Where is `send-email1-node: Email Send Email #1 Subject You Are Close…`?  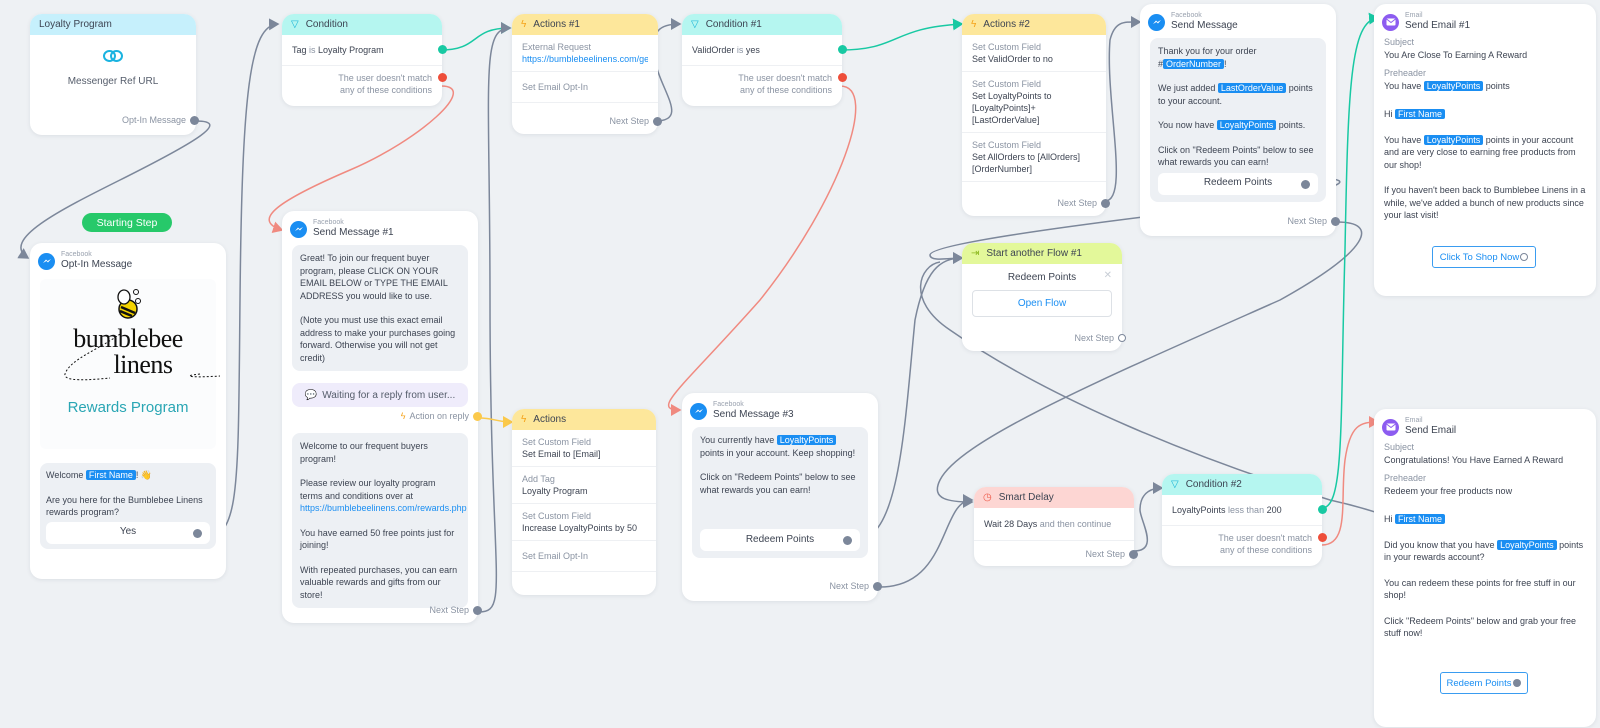
send-email1-node: Email Send Email #1 Subject You Are Close… is located at coordinates (1485, 150).